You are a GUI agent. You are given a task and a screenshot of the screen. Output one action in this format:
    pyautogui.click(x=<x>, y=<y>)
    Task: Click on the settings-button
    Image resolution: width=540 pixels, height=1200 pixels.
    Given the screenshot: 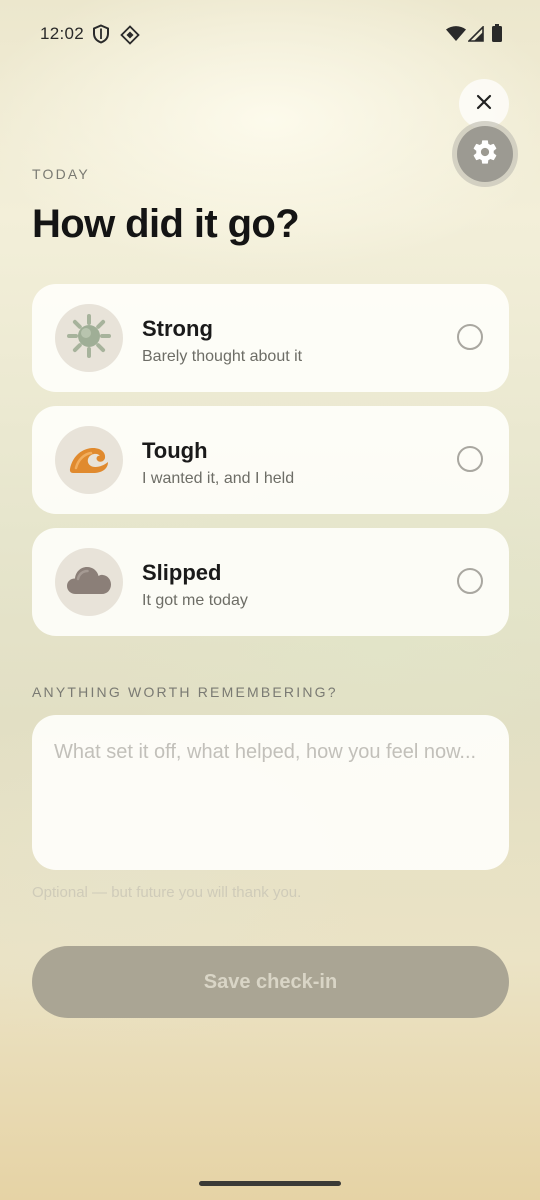 What is the action you would take?
    pyautogui.click(x=485, y=154)
    